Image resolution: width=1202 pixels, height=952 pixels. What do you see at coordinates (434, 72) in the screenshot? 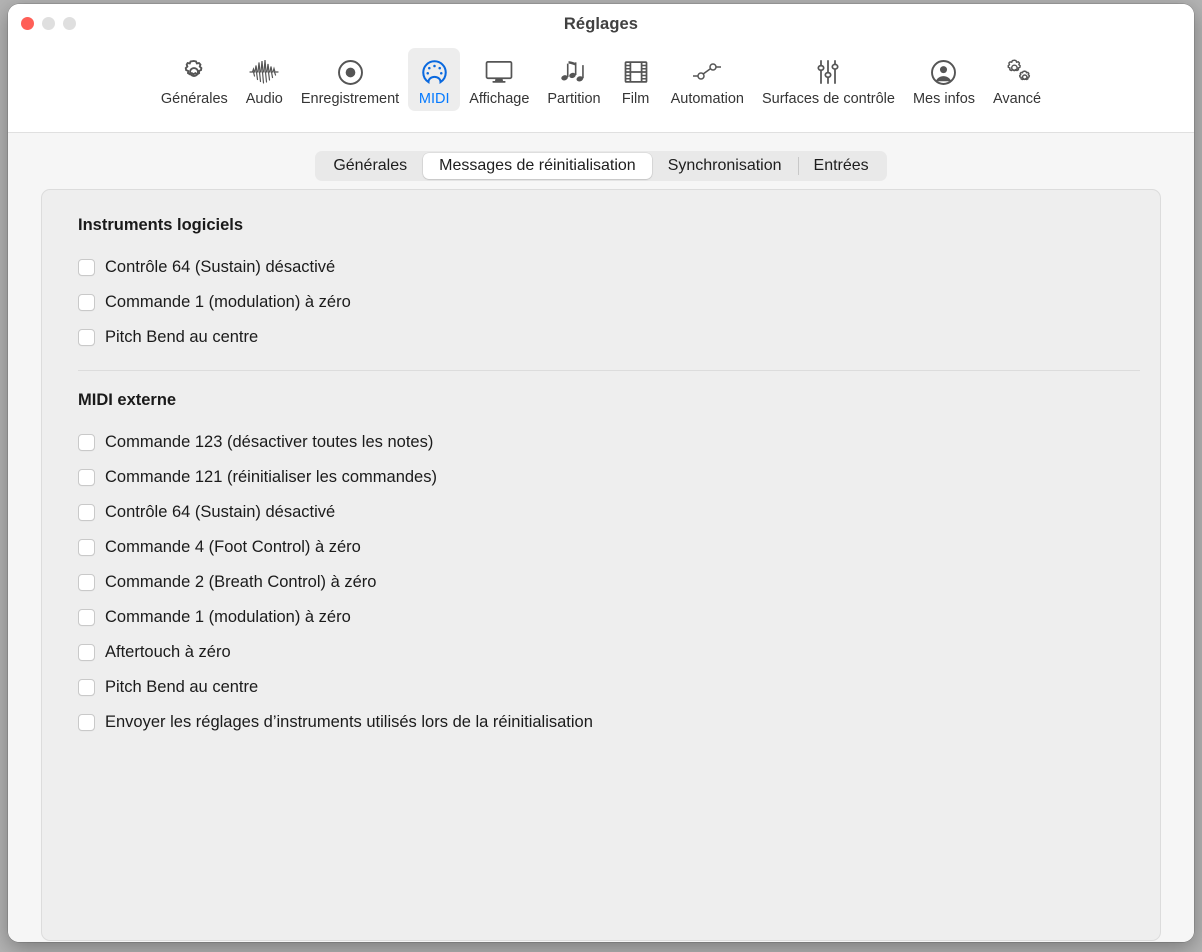
I see `midi-din-connector-icon` at bounding box center [434, 72].